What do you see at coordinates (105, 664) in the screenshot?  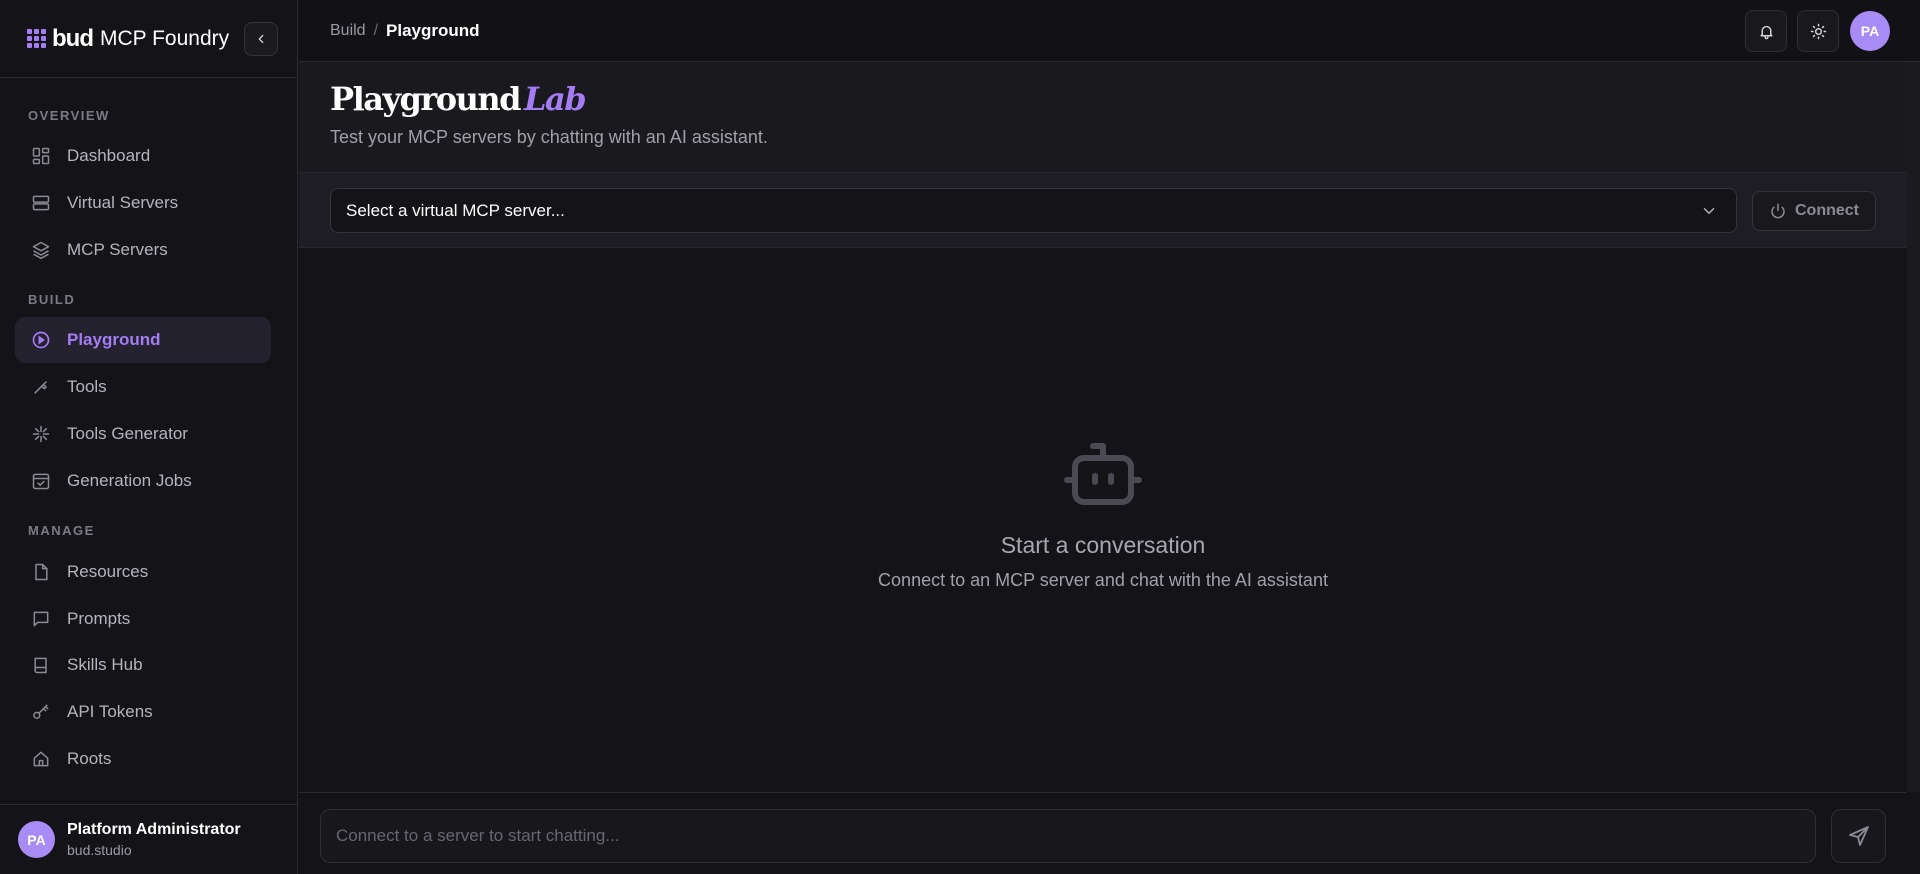 I see `sidebar-item-label: Skills Hub` at bounding box center [105, 664].